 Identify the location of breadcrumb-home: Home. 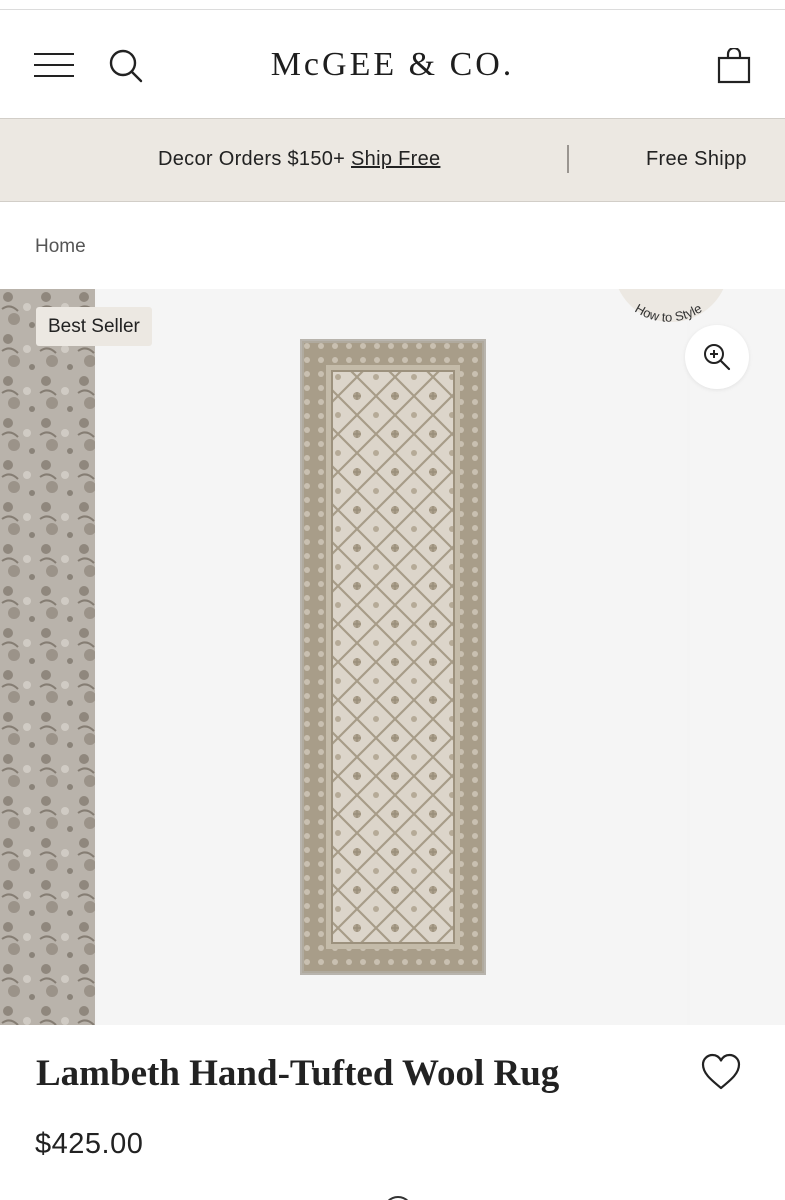
(60, 247).